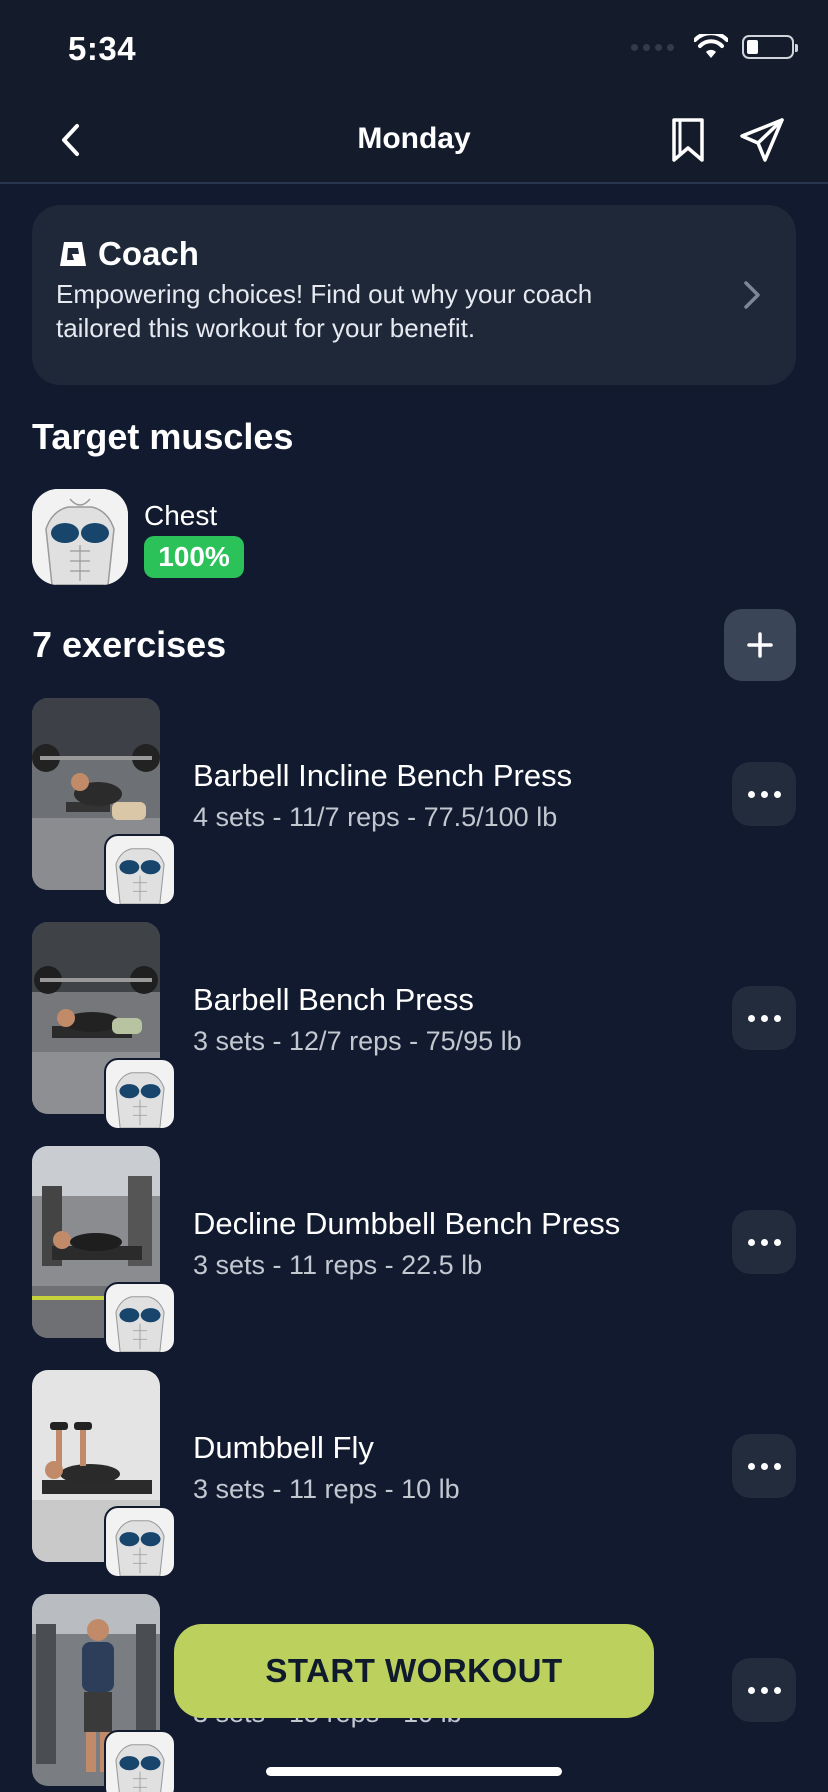 This screenshot has height=1792, width=828. Describe the element at coordinates (333, 999) in the screenshot. I see `exercise-name: Barbell Bench Press` at that location.